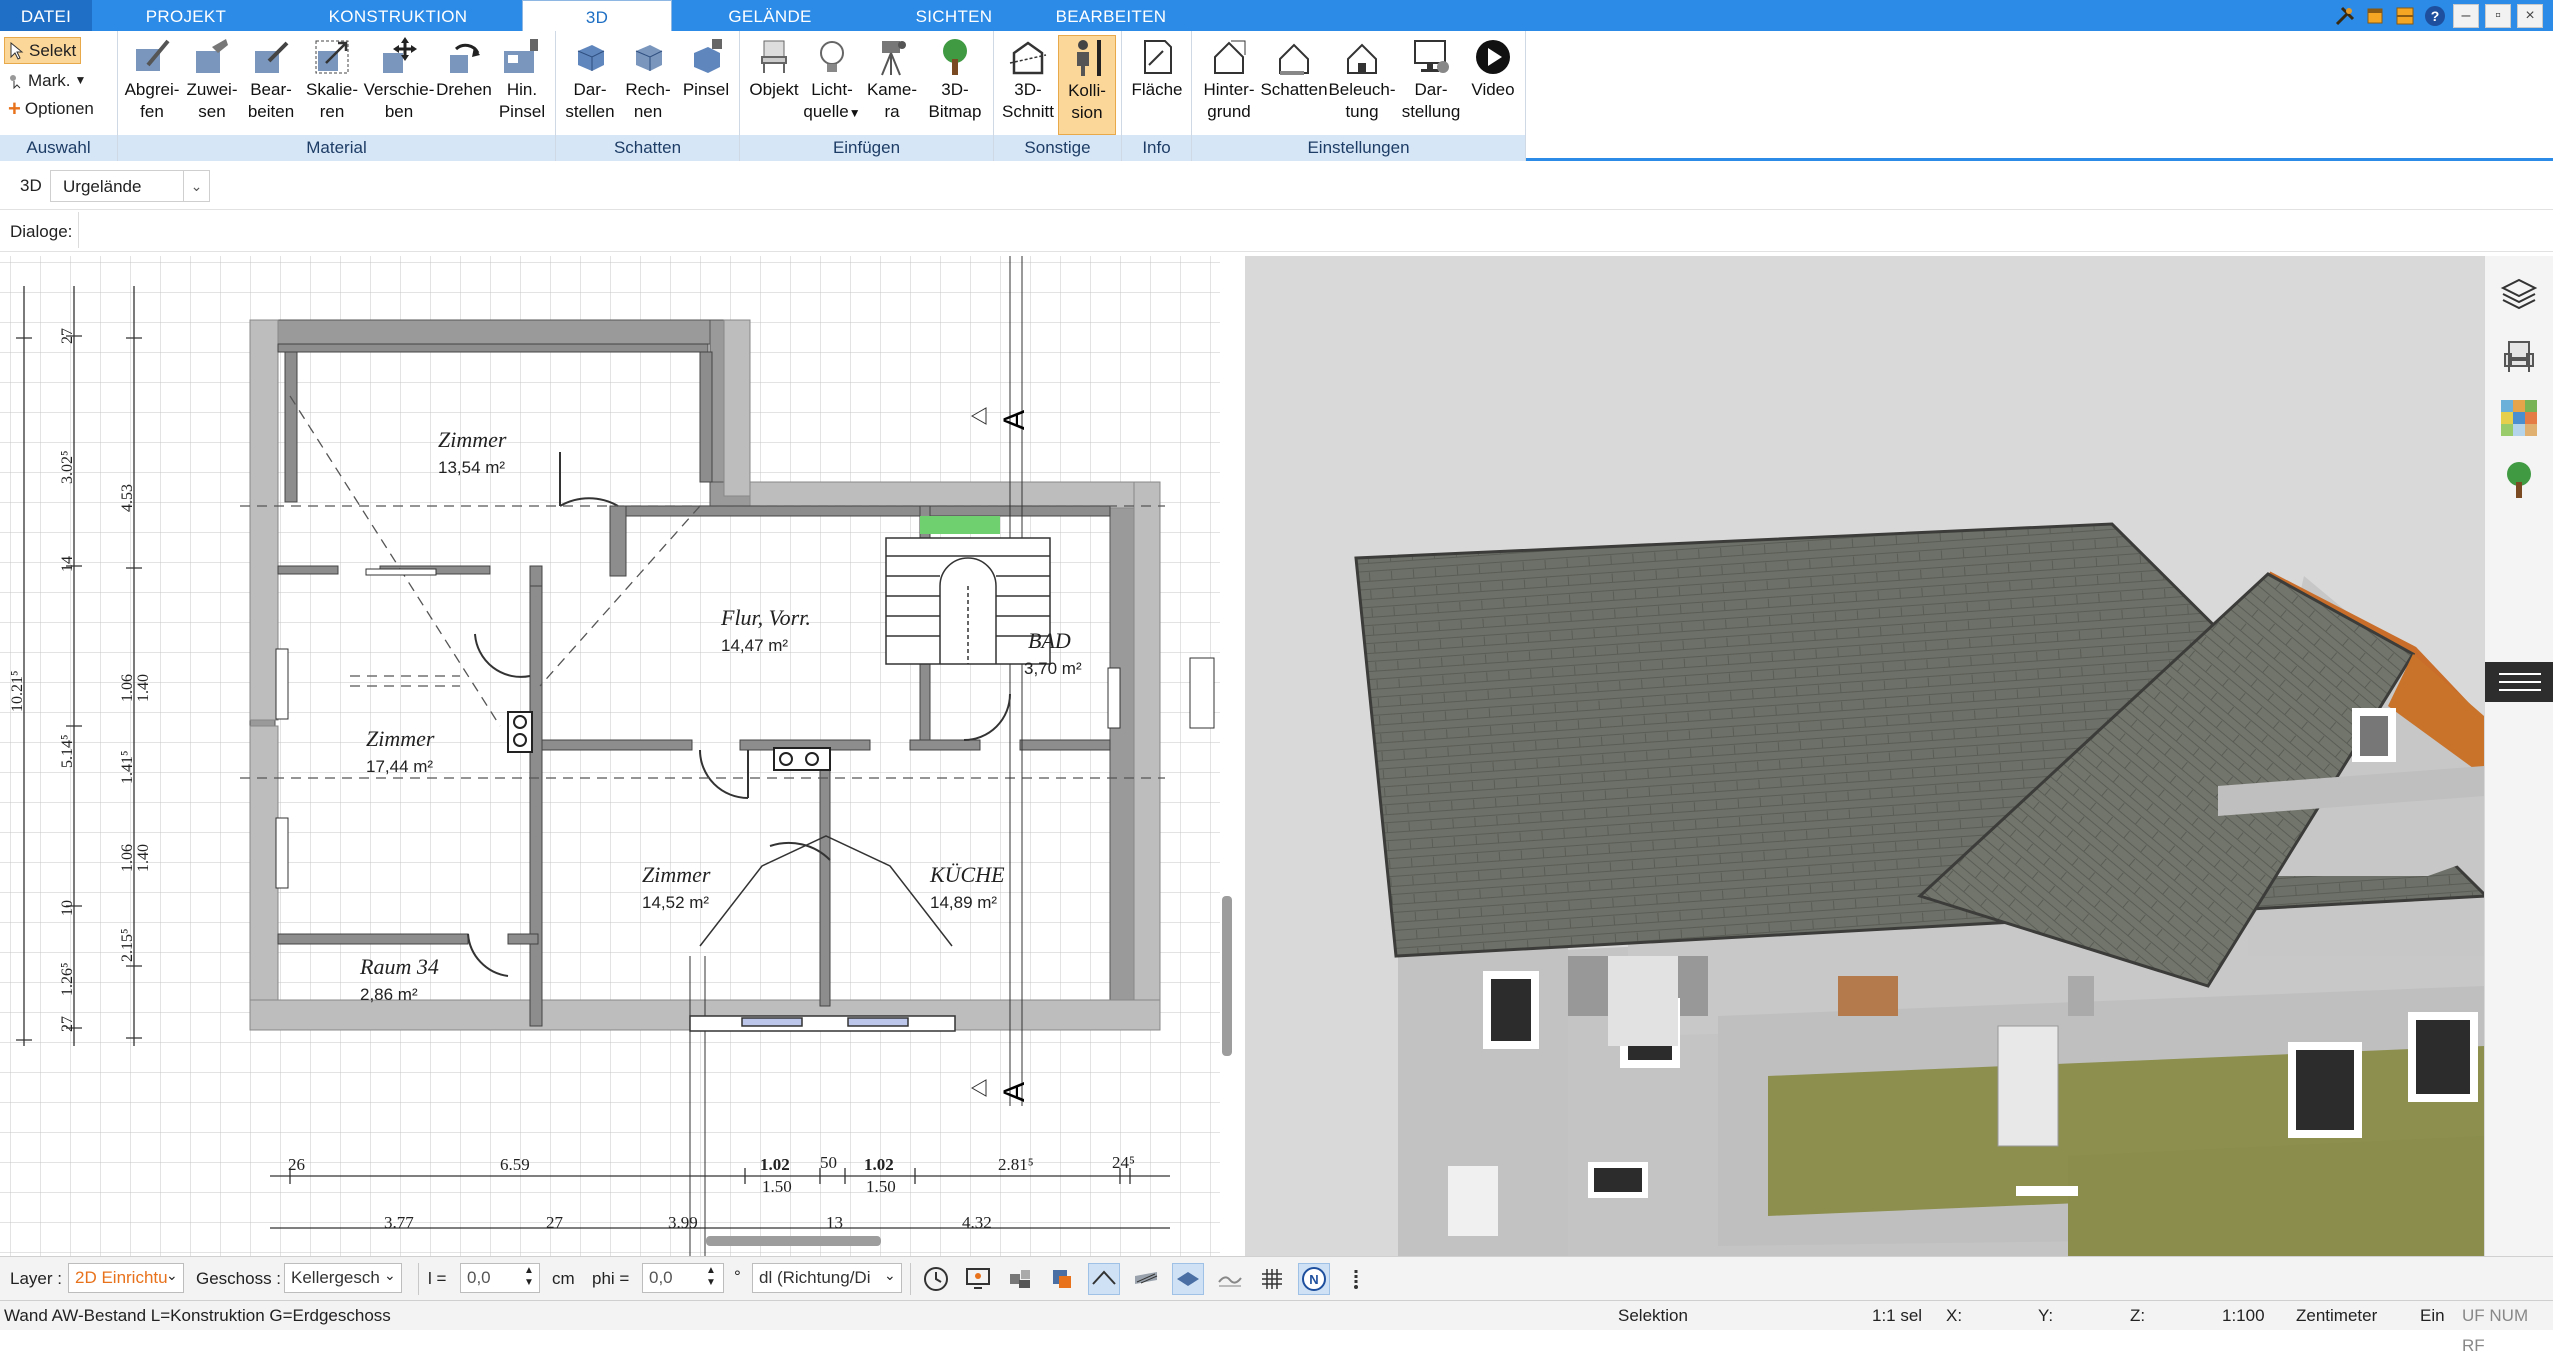 This screenshot has height=1361, width=2553. Describe the element at coordinates (464, 85) in the screenshot. I see `drehen-button: Drehen` at that location.